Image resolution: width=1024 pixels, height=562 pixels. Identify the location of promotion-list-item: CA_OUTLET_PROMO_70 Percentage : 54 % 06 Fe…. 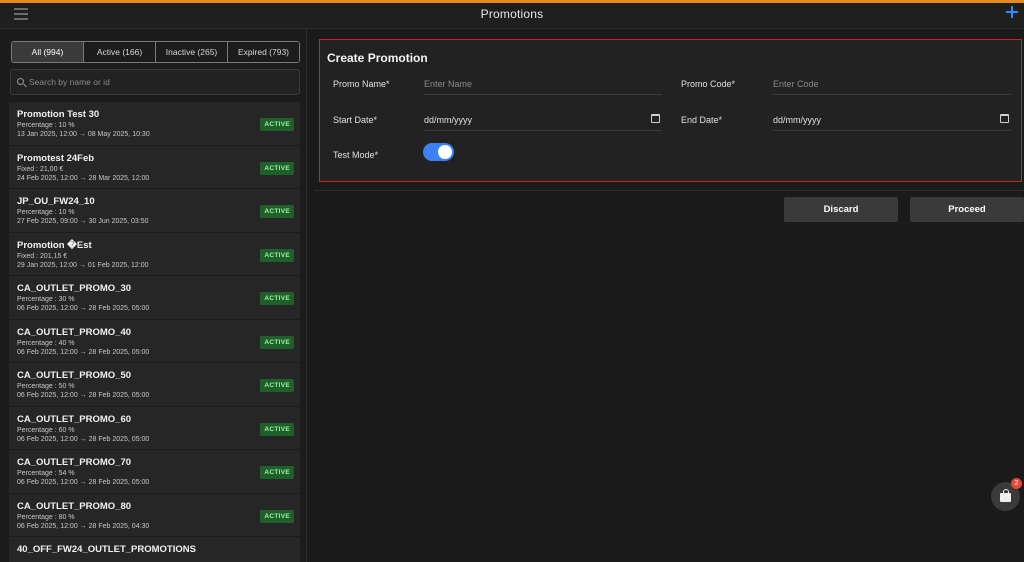
(154, 472).